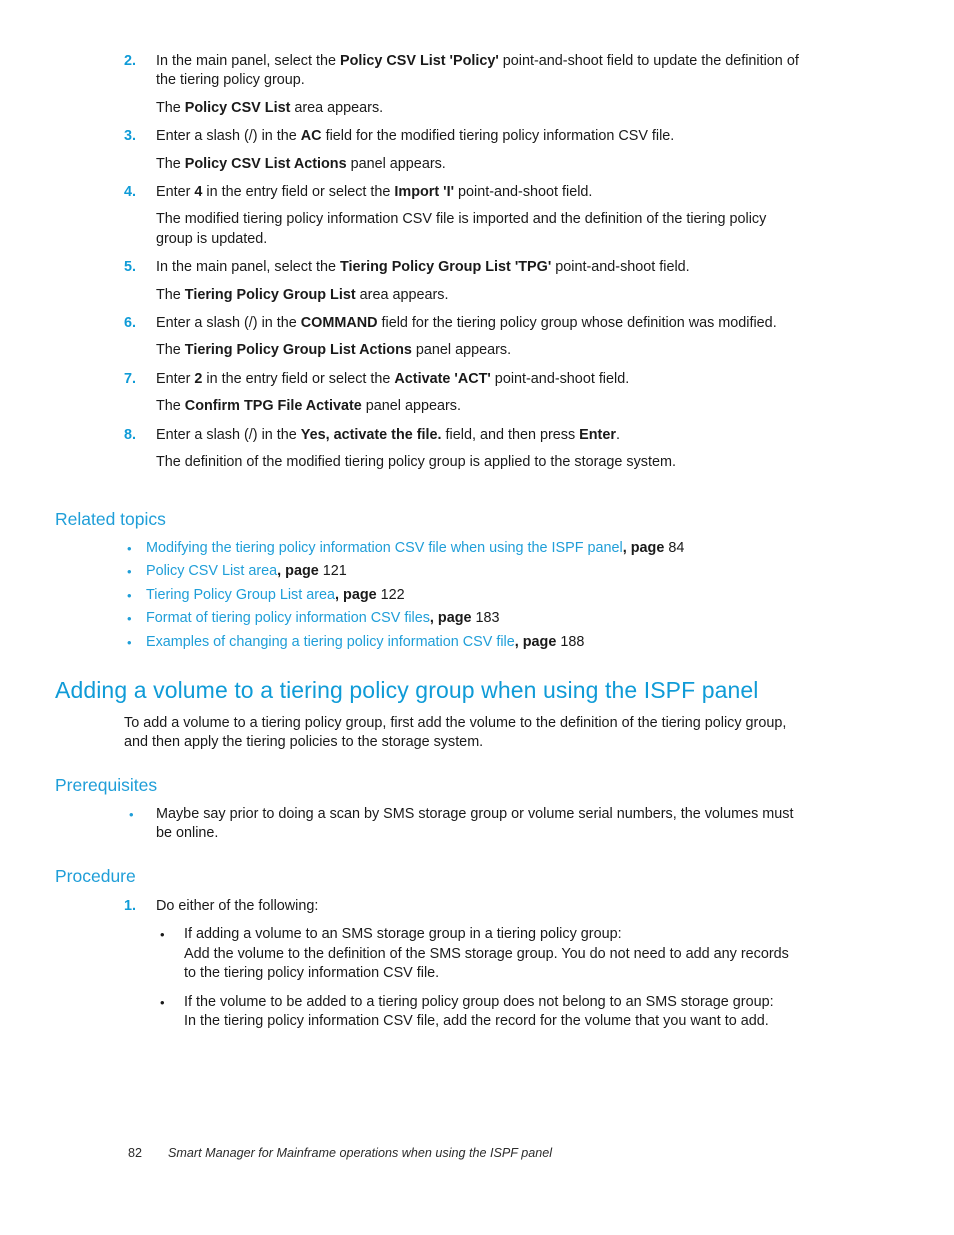 The height and width of the screenshot is (1235, 954). Describe the element at coordinates (474, 571) in the screenshot. I see `related-topic-item: • Policy CSV List area, page 121` at that location.